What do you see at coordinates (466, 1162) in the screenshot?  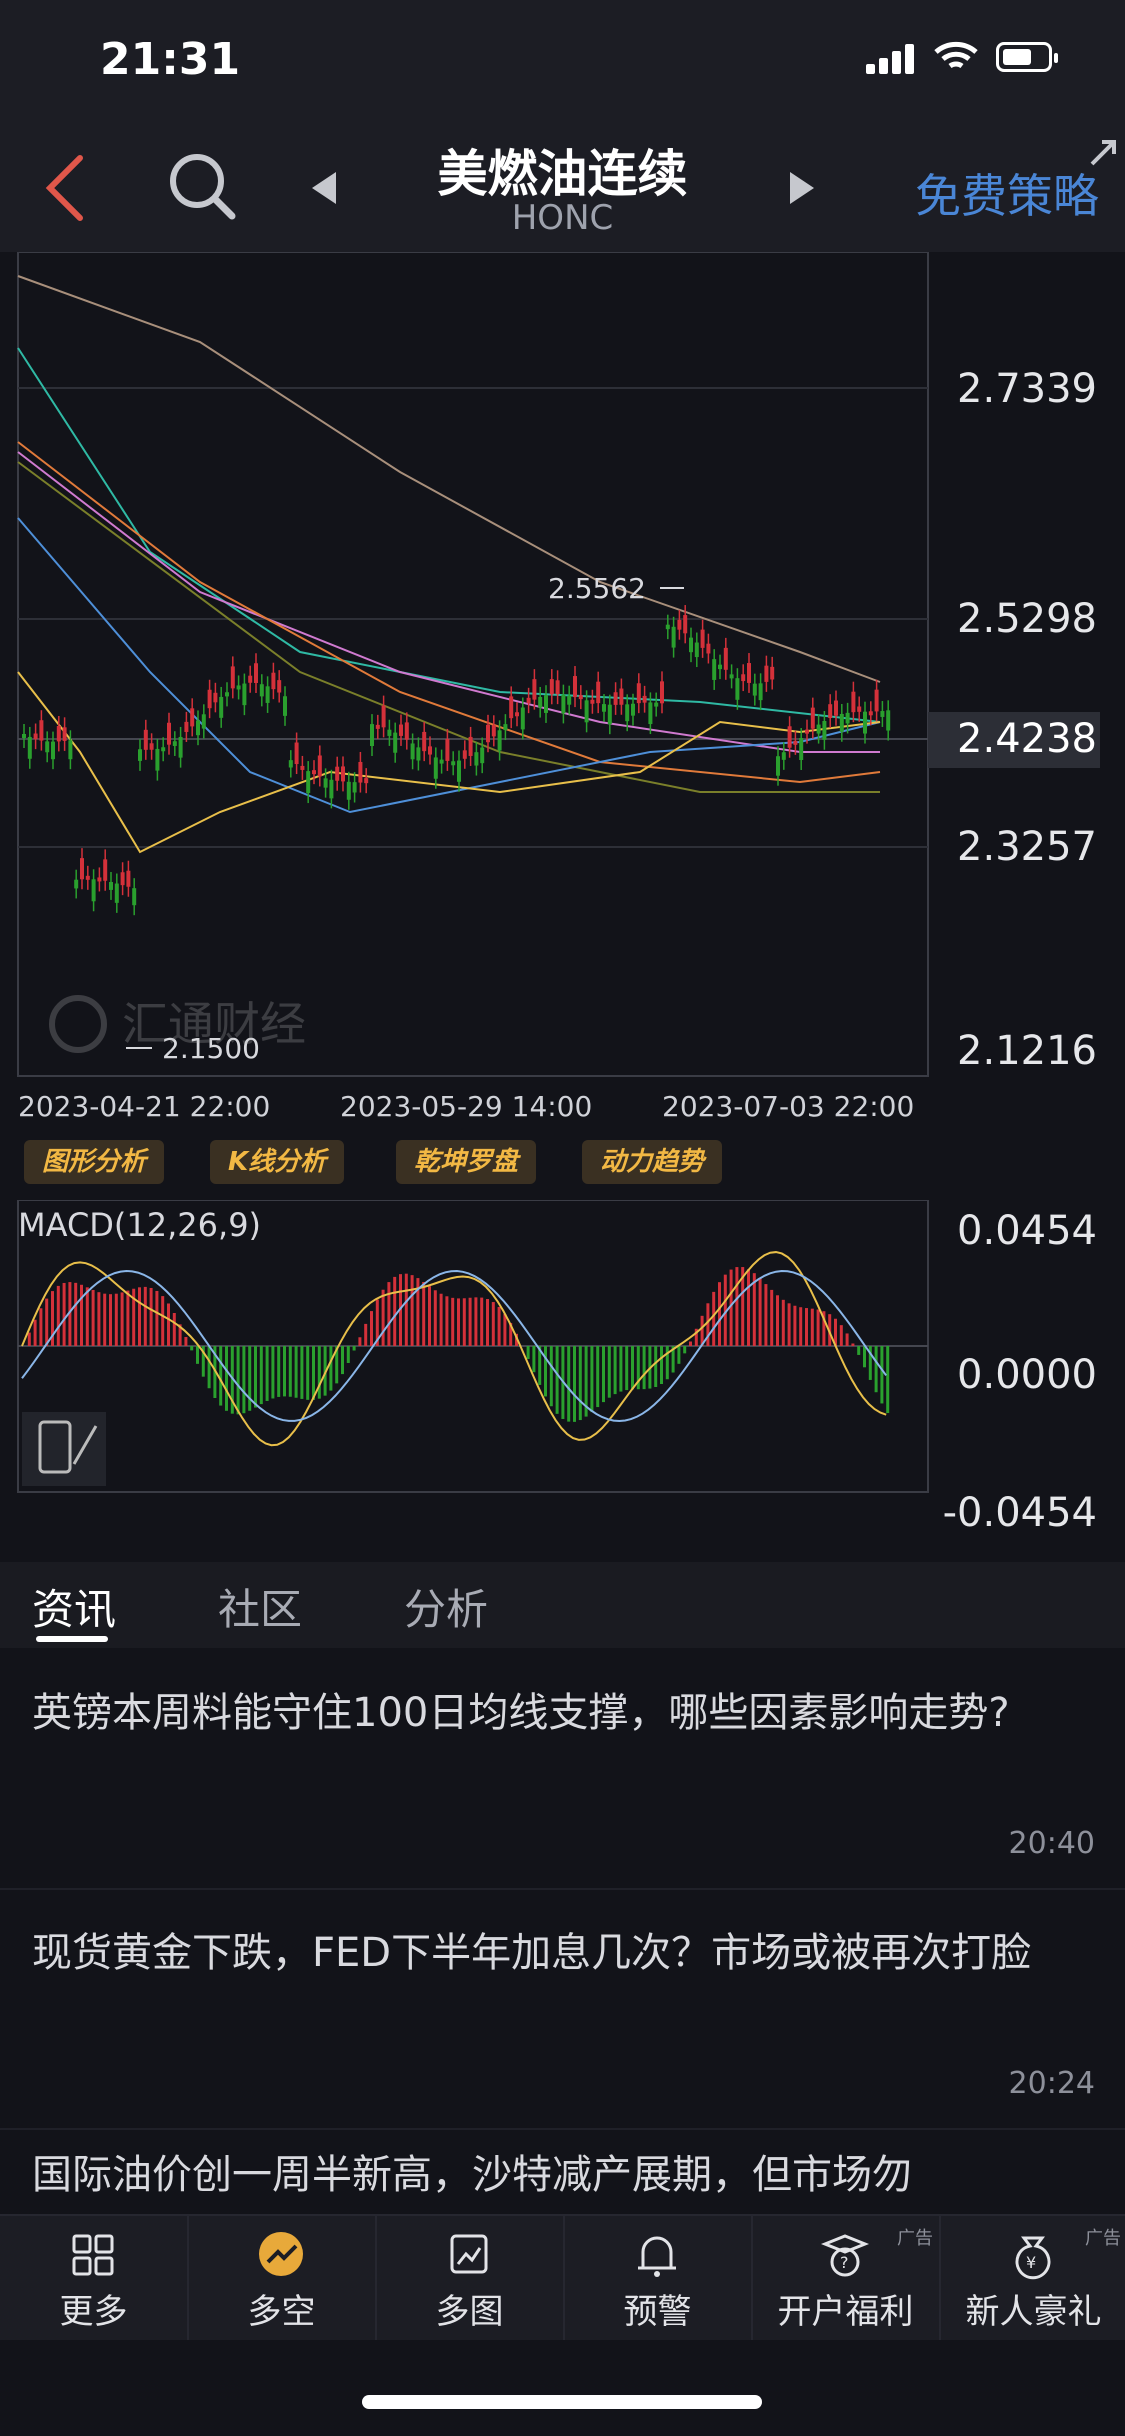 I see `compass-button: 乾坤罗盘` at bounding box center [466, 1162].